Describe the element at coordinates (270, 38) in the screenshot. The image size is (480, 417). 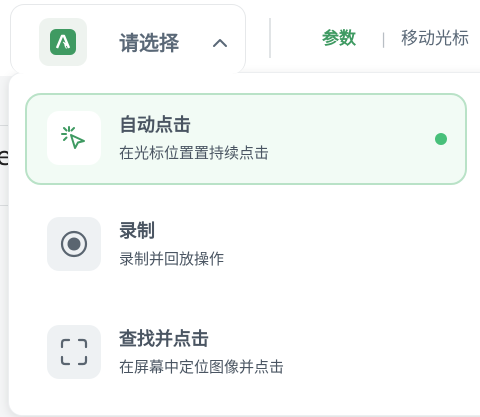
I see `toolbar-divider` at that location.